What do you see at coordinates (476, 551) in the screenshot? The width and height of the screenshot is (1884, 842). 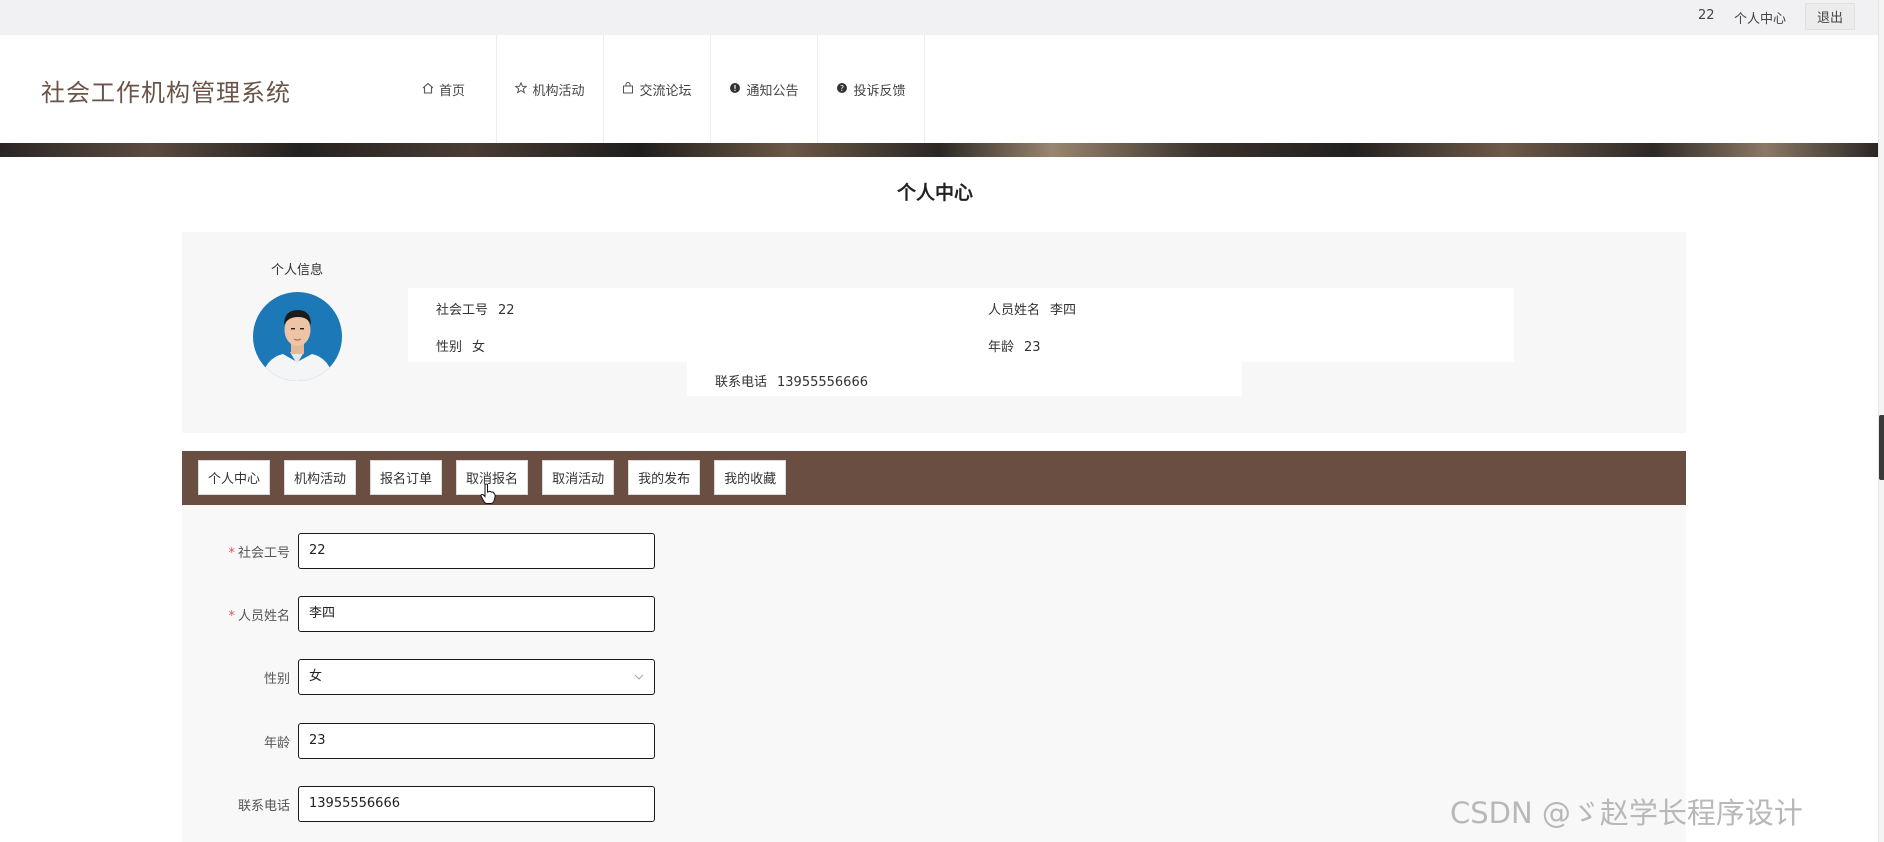 I see `work-id-input: 22` at bounding box center [476, 551].